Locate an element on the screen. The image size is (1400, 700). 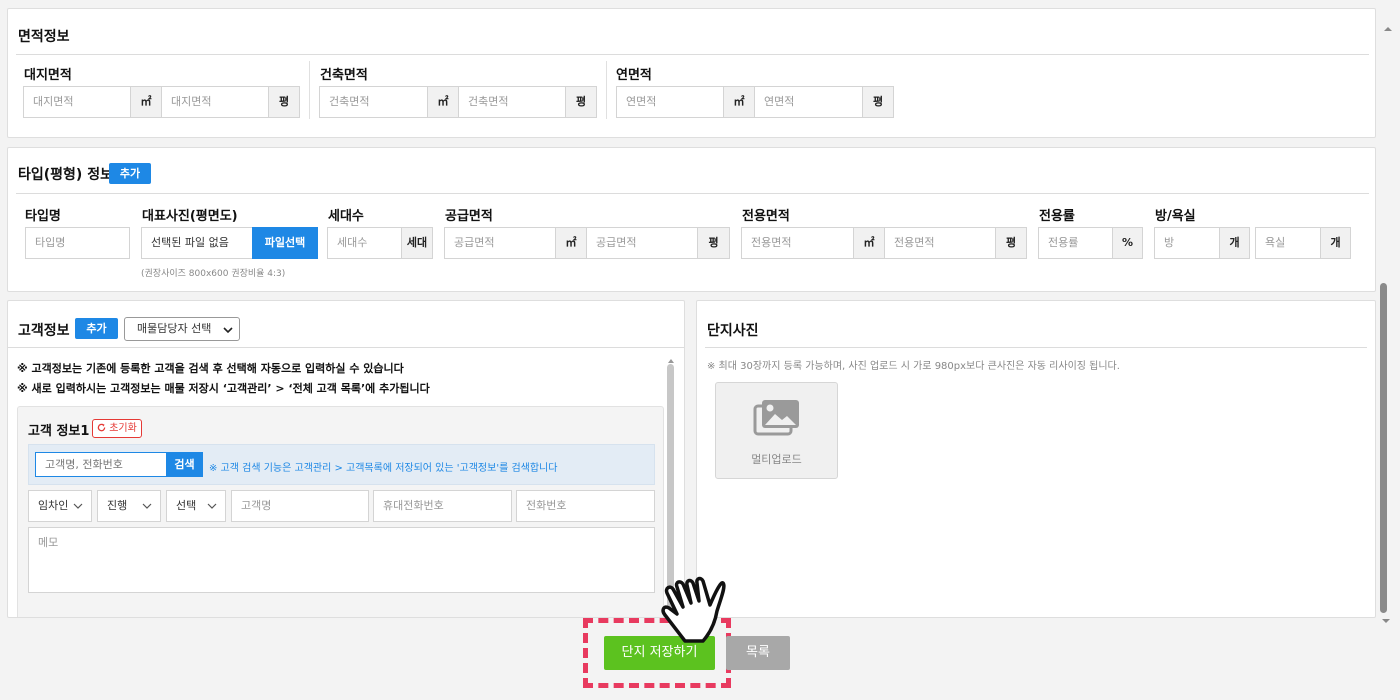
supply-area-sqm-input: 공급면적 is located at coordinates (500, 243).